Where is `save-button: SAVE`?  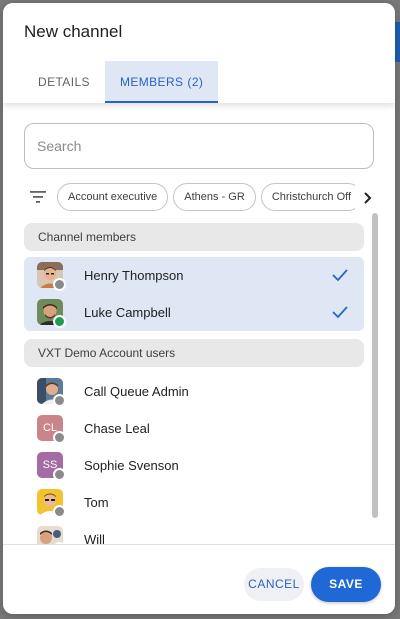
save-button: SAVE is located at coordinates (346, 584).